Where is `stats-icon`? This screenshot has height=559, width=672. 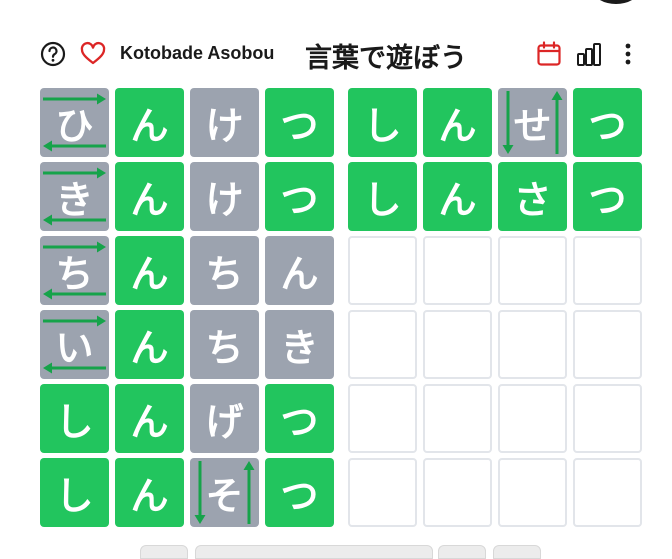
stats-icon is located at coordinates (589, 54).